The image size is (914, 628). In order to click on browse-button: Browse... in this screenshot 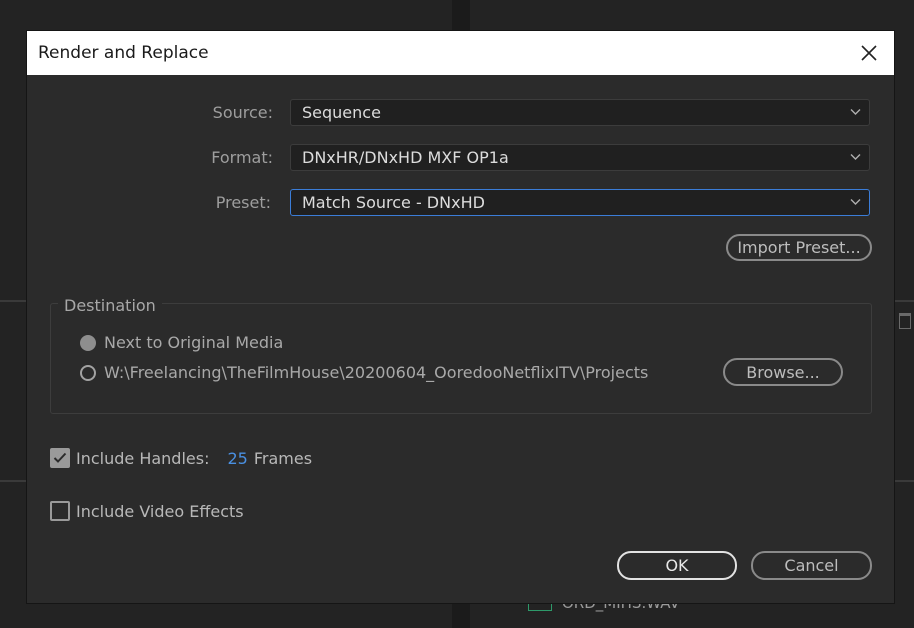, I will do `click(783, 372)`.